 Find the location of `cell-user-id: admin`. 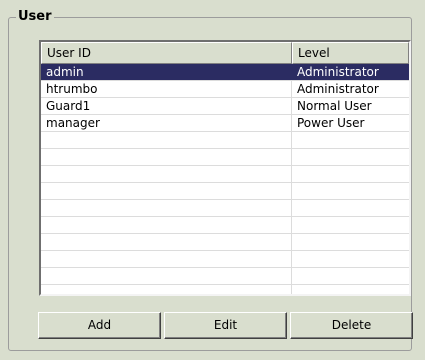

cell-user-id: admin is located at coordinates (166, 72).